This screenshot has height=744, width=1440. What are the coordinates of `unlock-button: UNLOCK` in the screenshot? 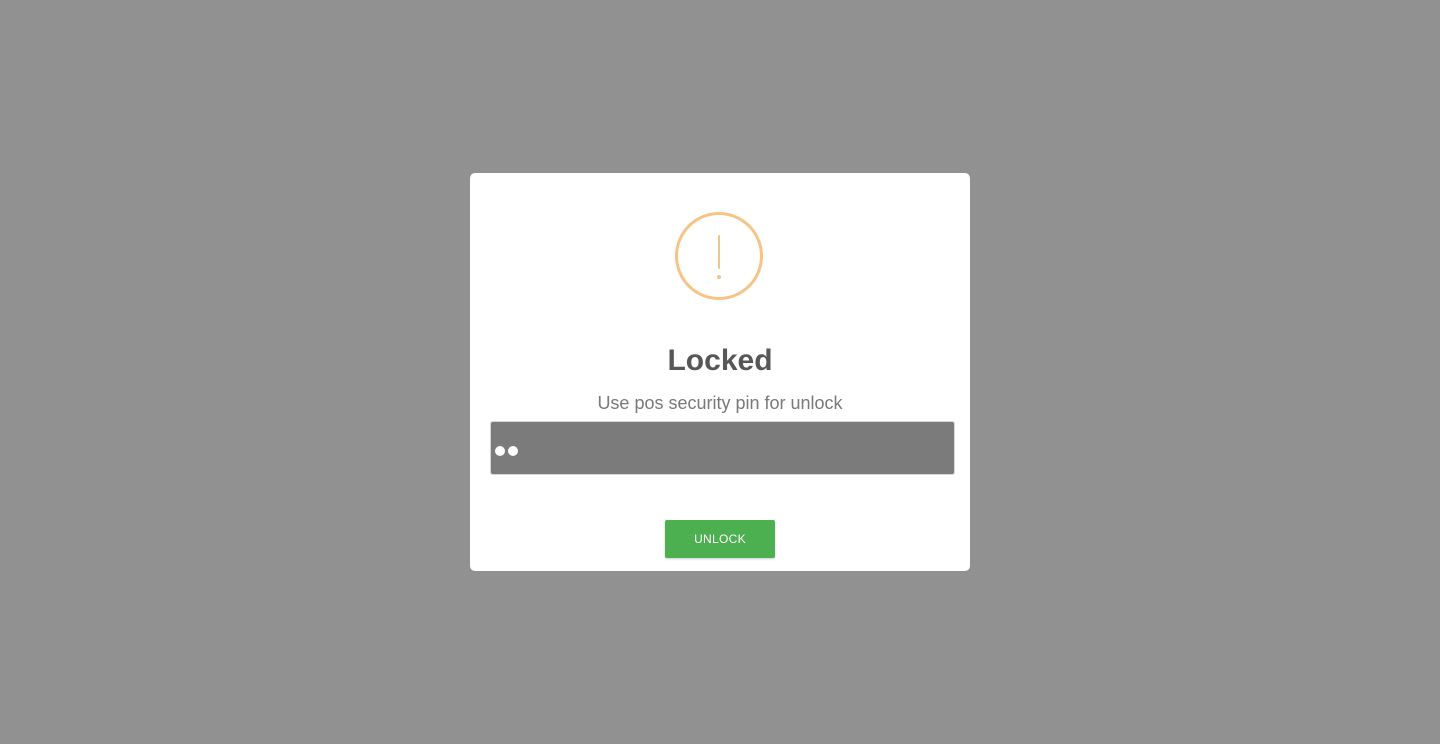 It's located at (720, 539).